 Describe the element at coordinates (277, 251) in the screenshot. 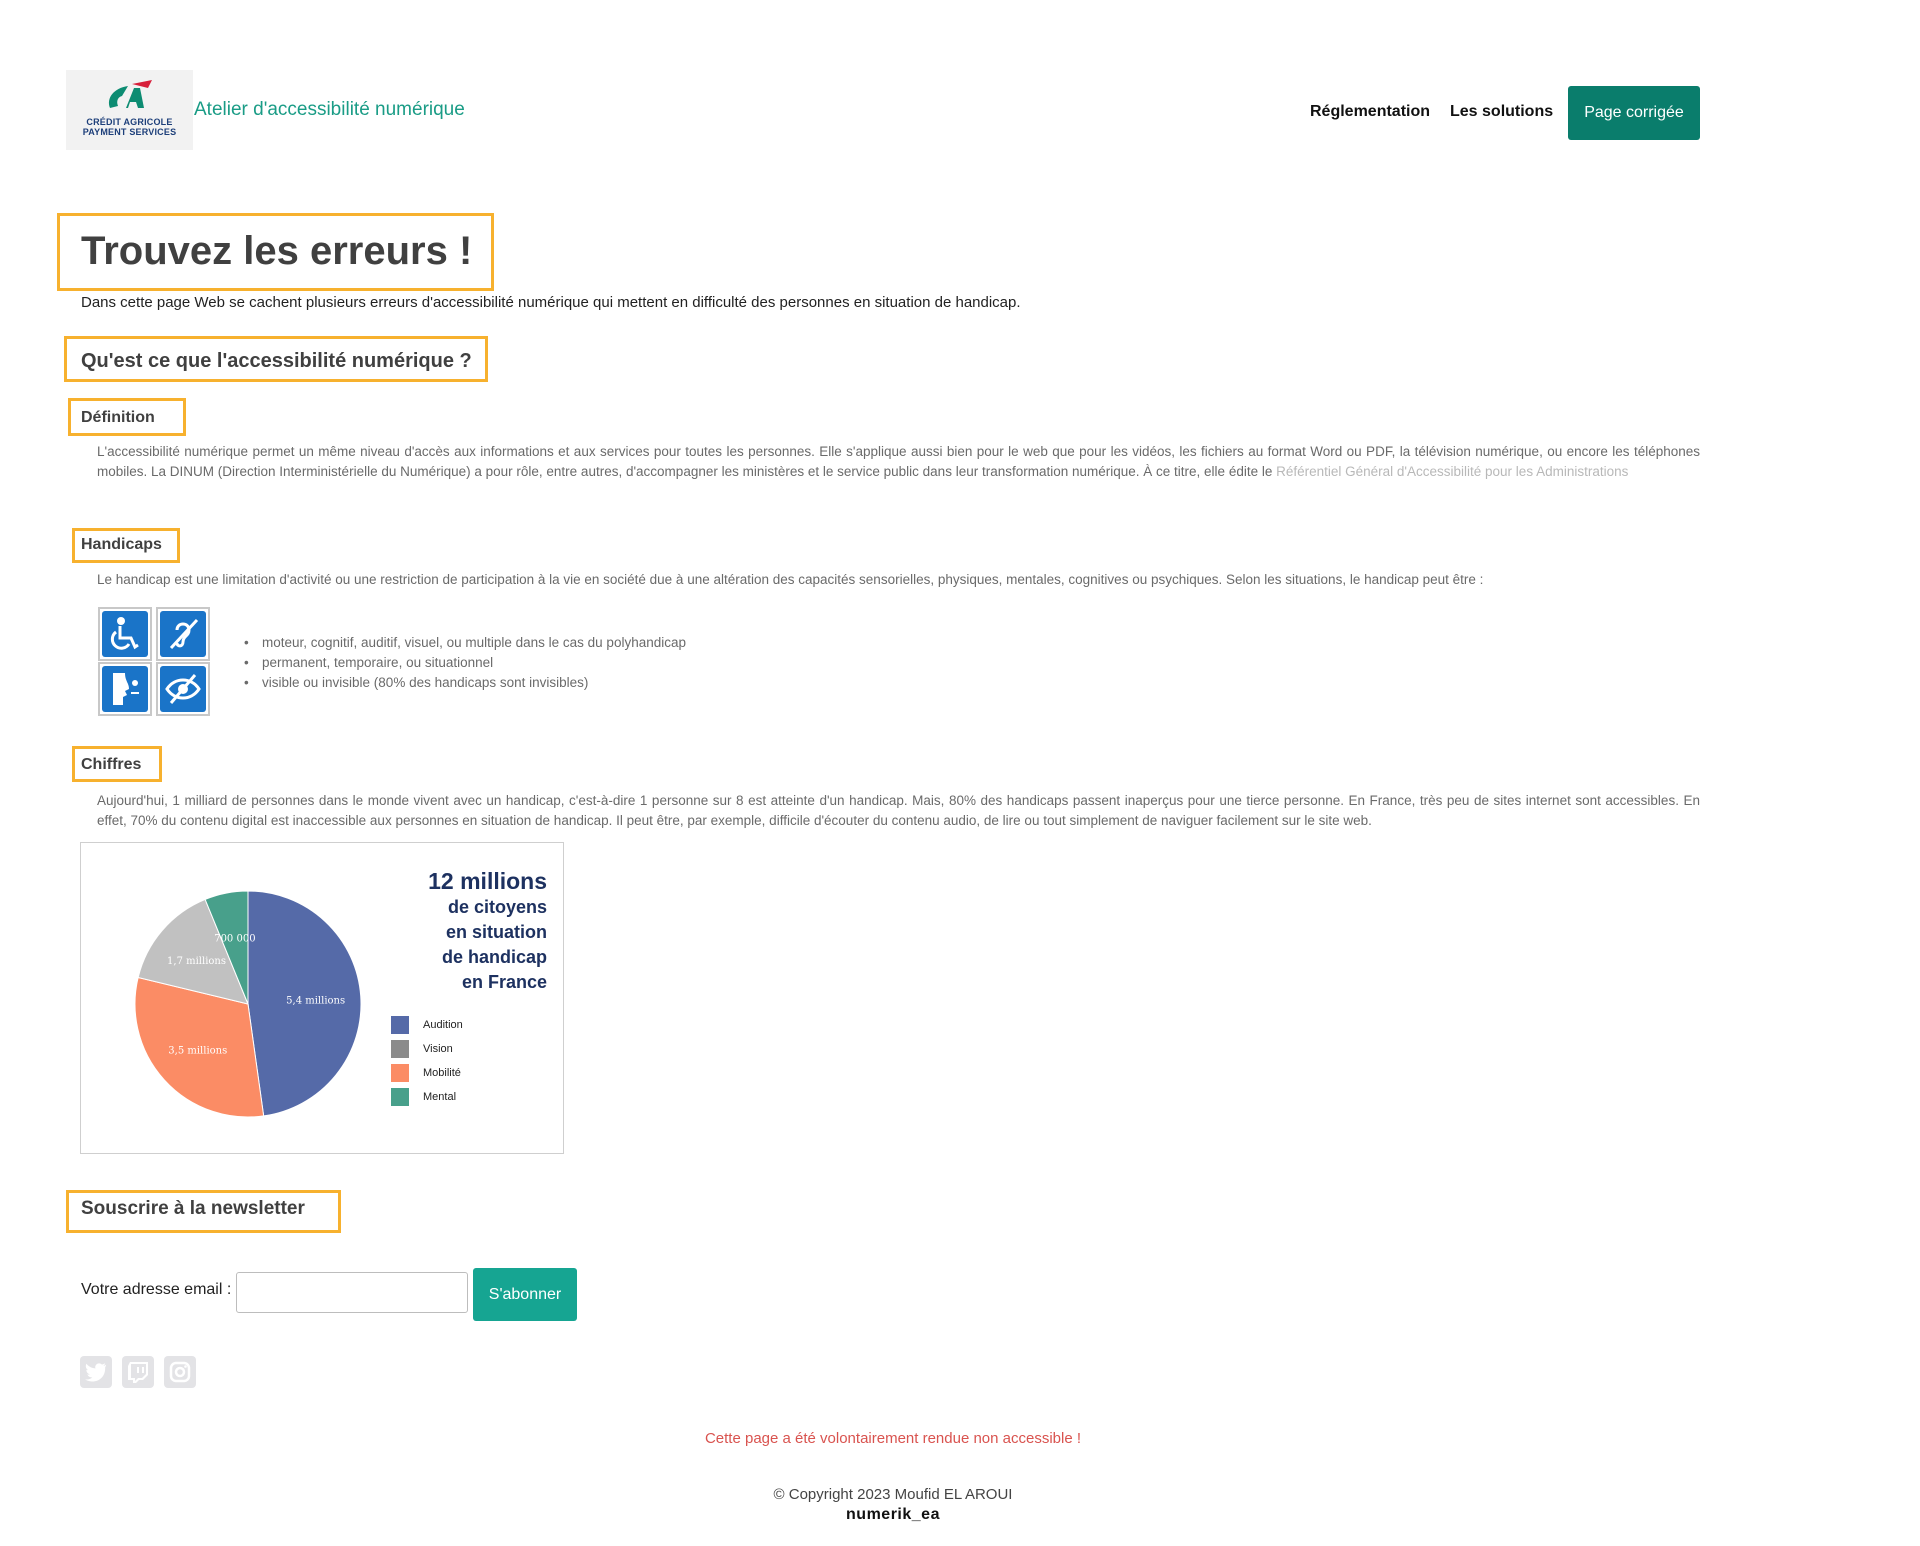

I see `page-title: Trouvez les erreurs !` at that location.